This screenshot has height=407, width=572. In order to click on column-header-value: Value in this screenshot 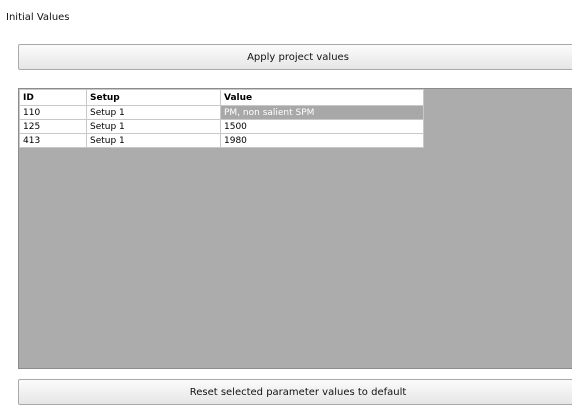, I will do `click(322, 97)`.